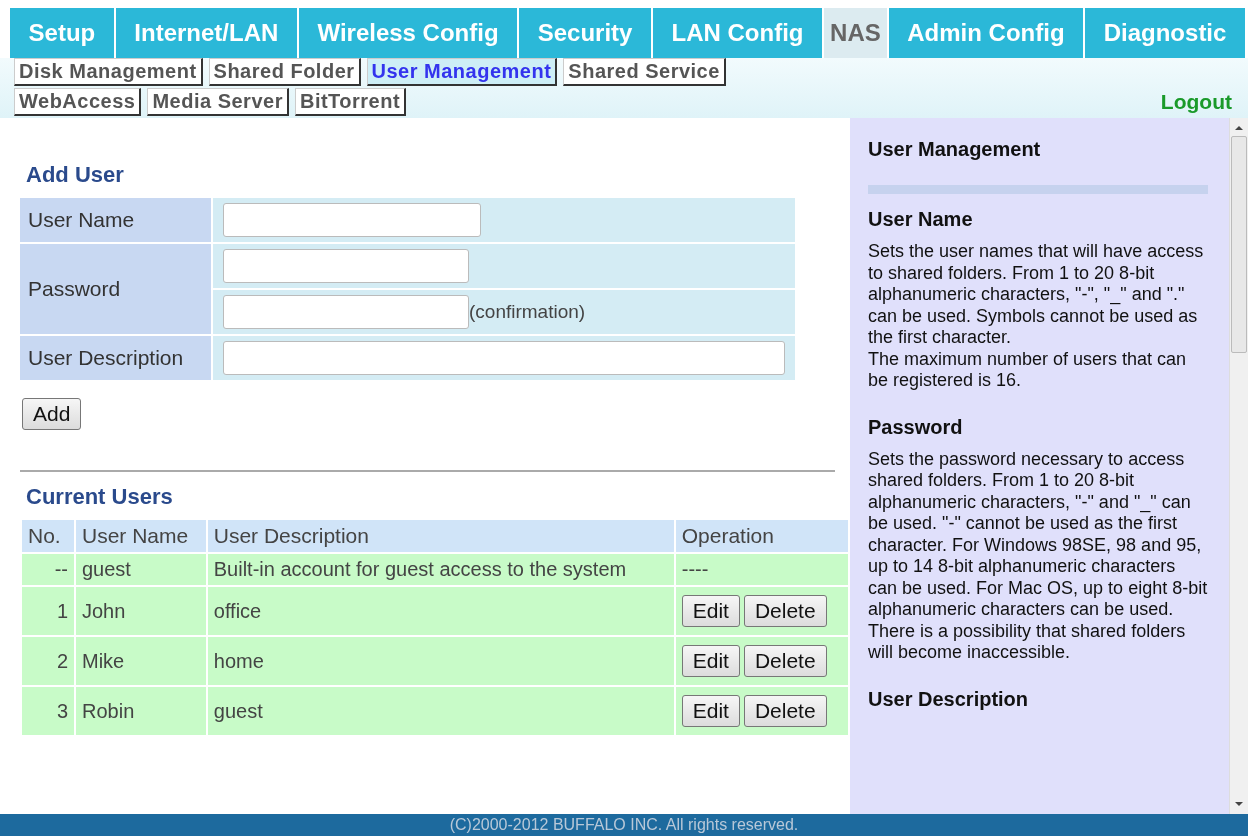 The height and width of the screenshot is (836, 1248). I want to click on add-button: Add, so click(52, 414).